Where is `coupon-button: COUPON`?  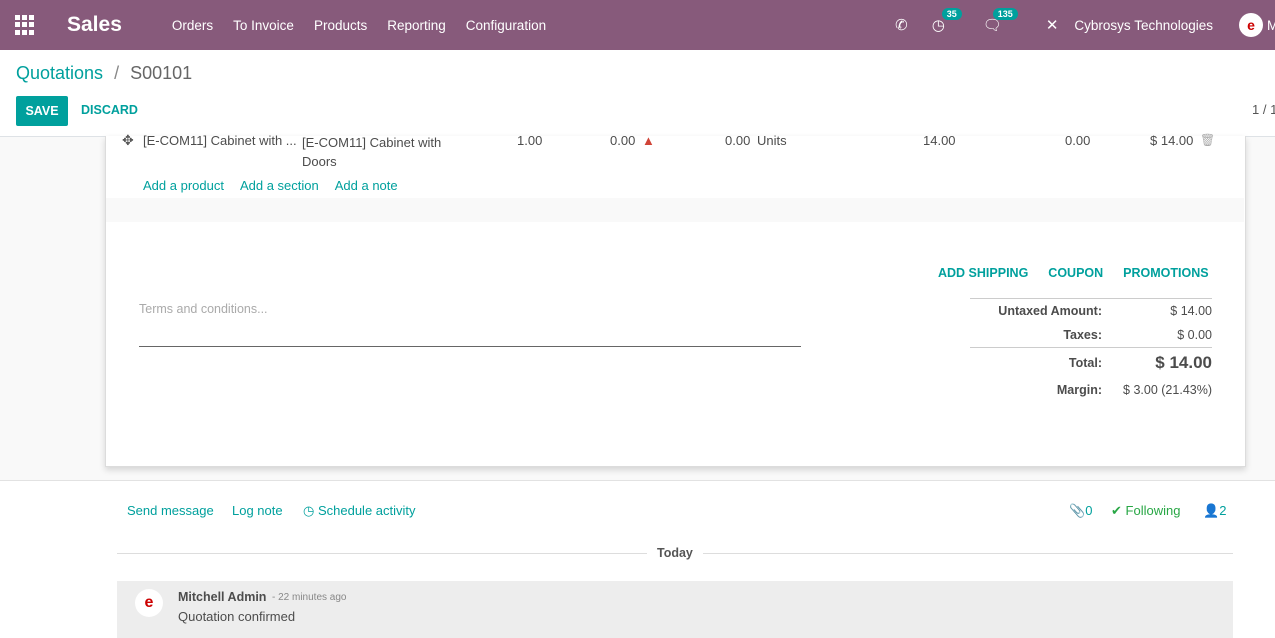 coupon-button: COUPON is located at coordinates (1075, 273).